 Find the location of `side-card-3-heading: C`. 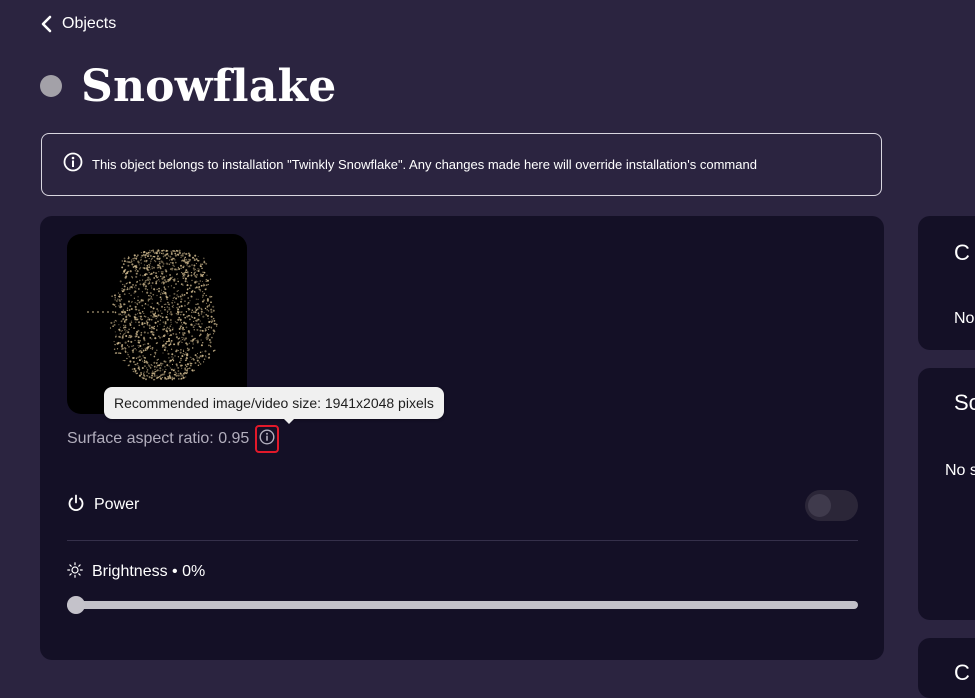

side-card-3-heading: C is located at coordinates (962, 672).